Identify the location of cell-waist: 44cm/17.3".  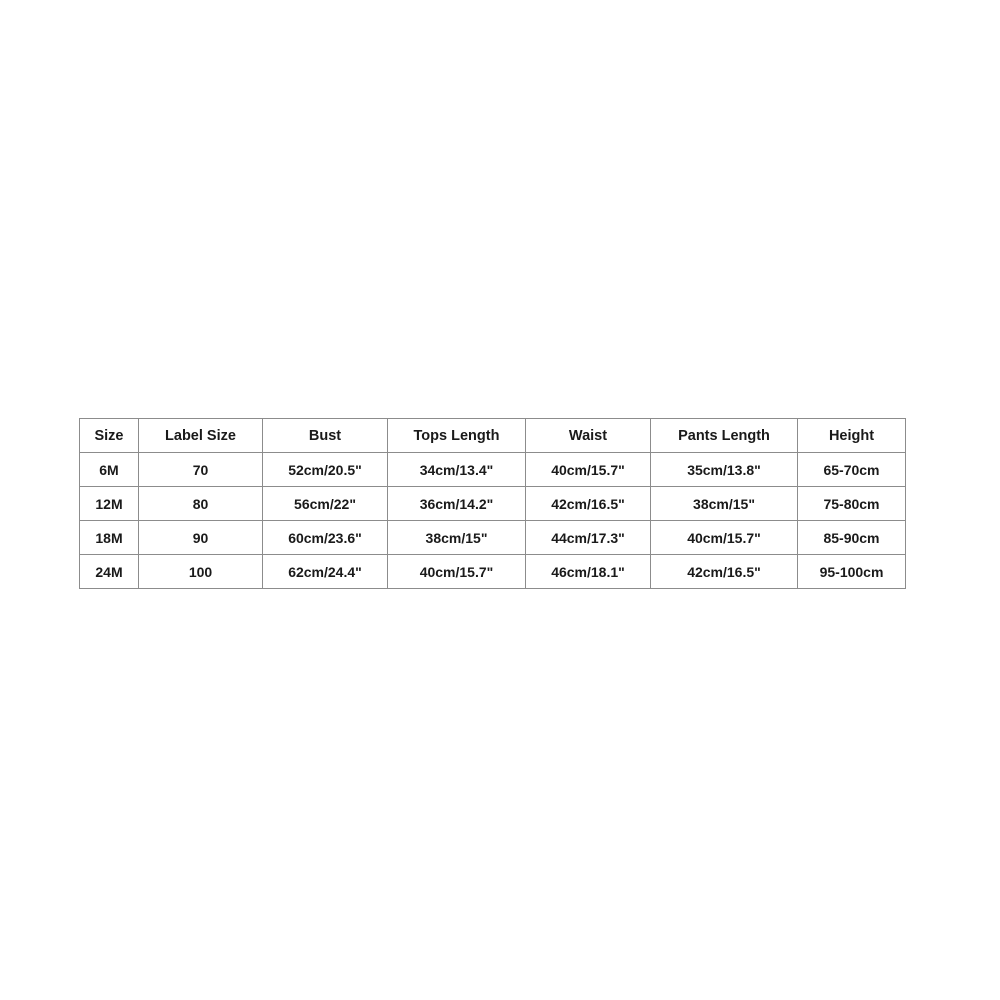
(588, 537).